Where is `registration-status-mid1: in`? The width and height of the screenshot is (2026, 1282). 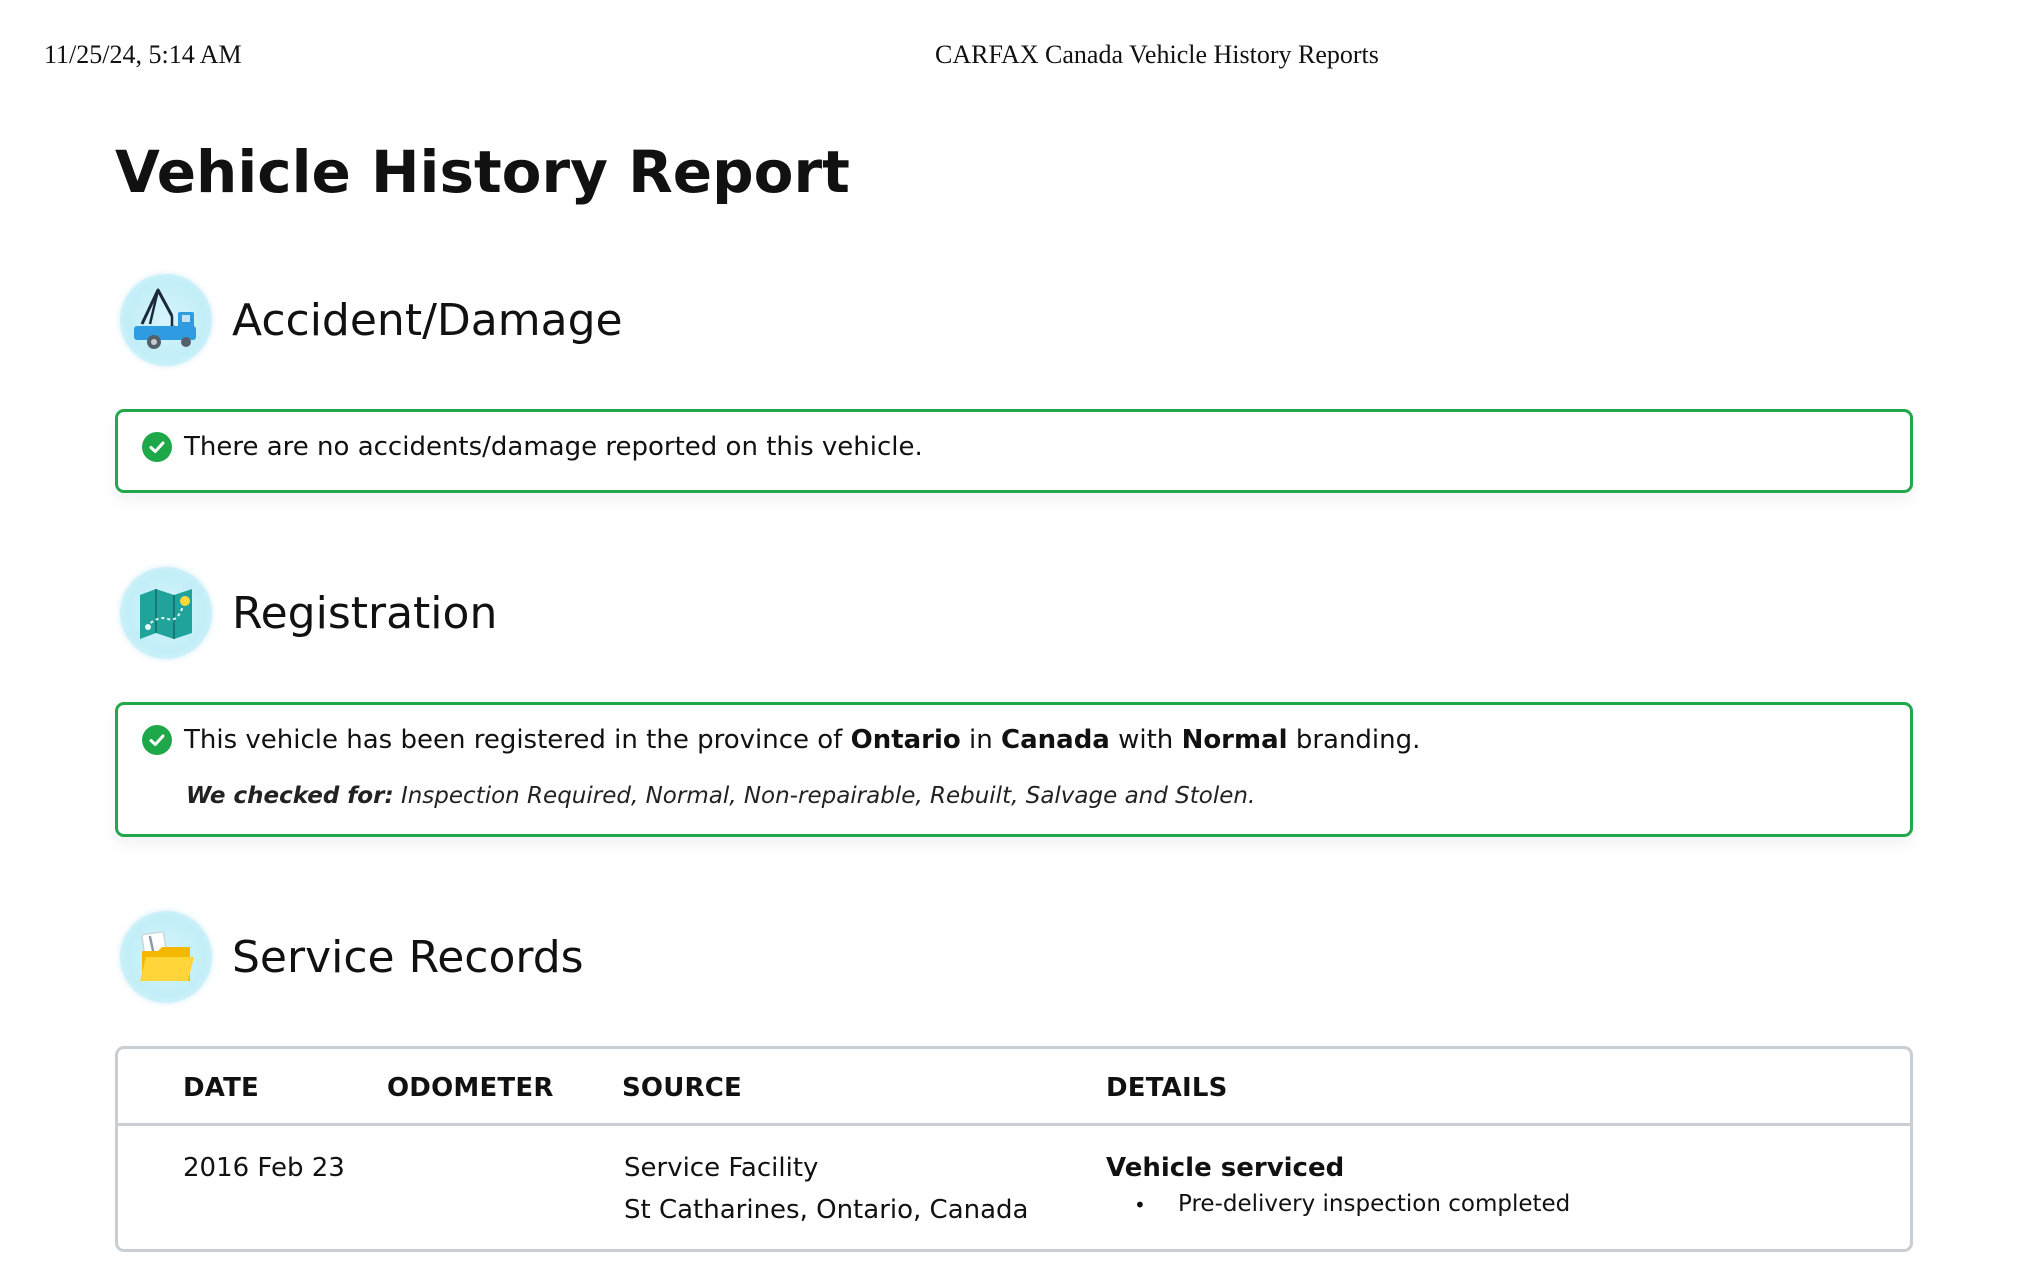
registration-status-mid1: in is located at coordinates (981, 740).